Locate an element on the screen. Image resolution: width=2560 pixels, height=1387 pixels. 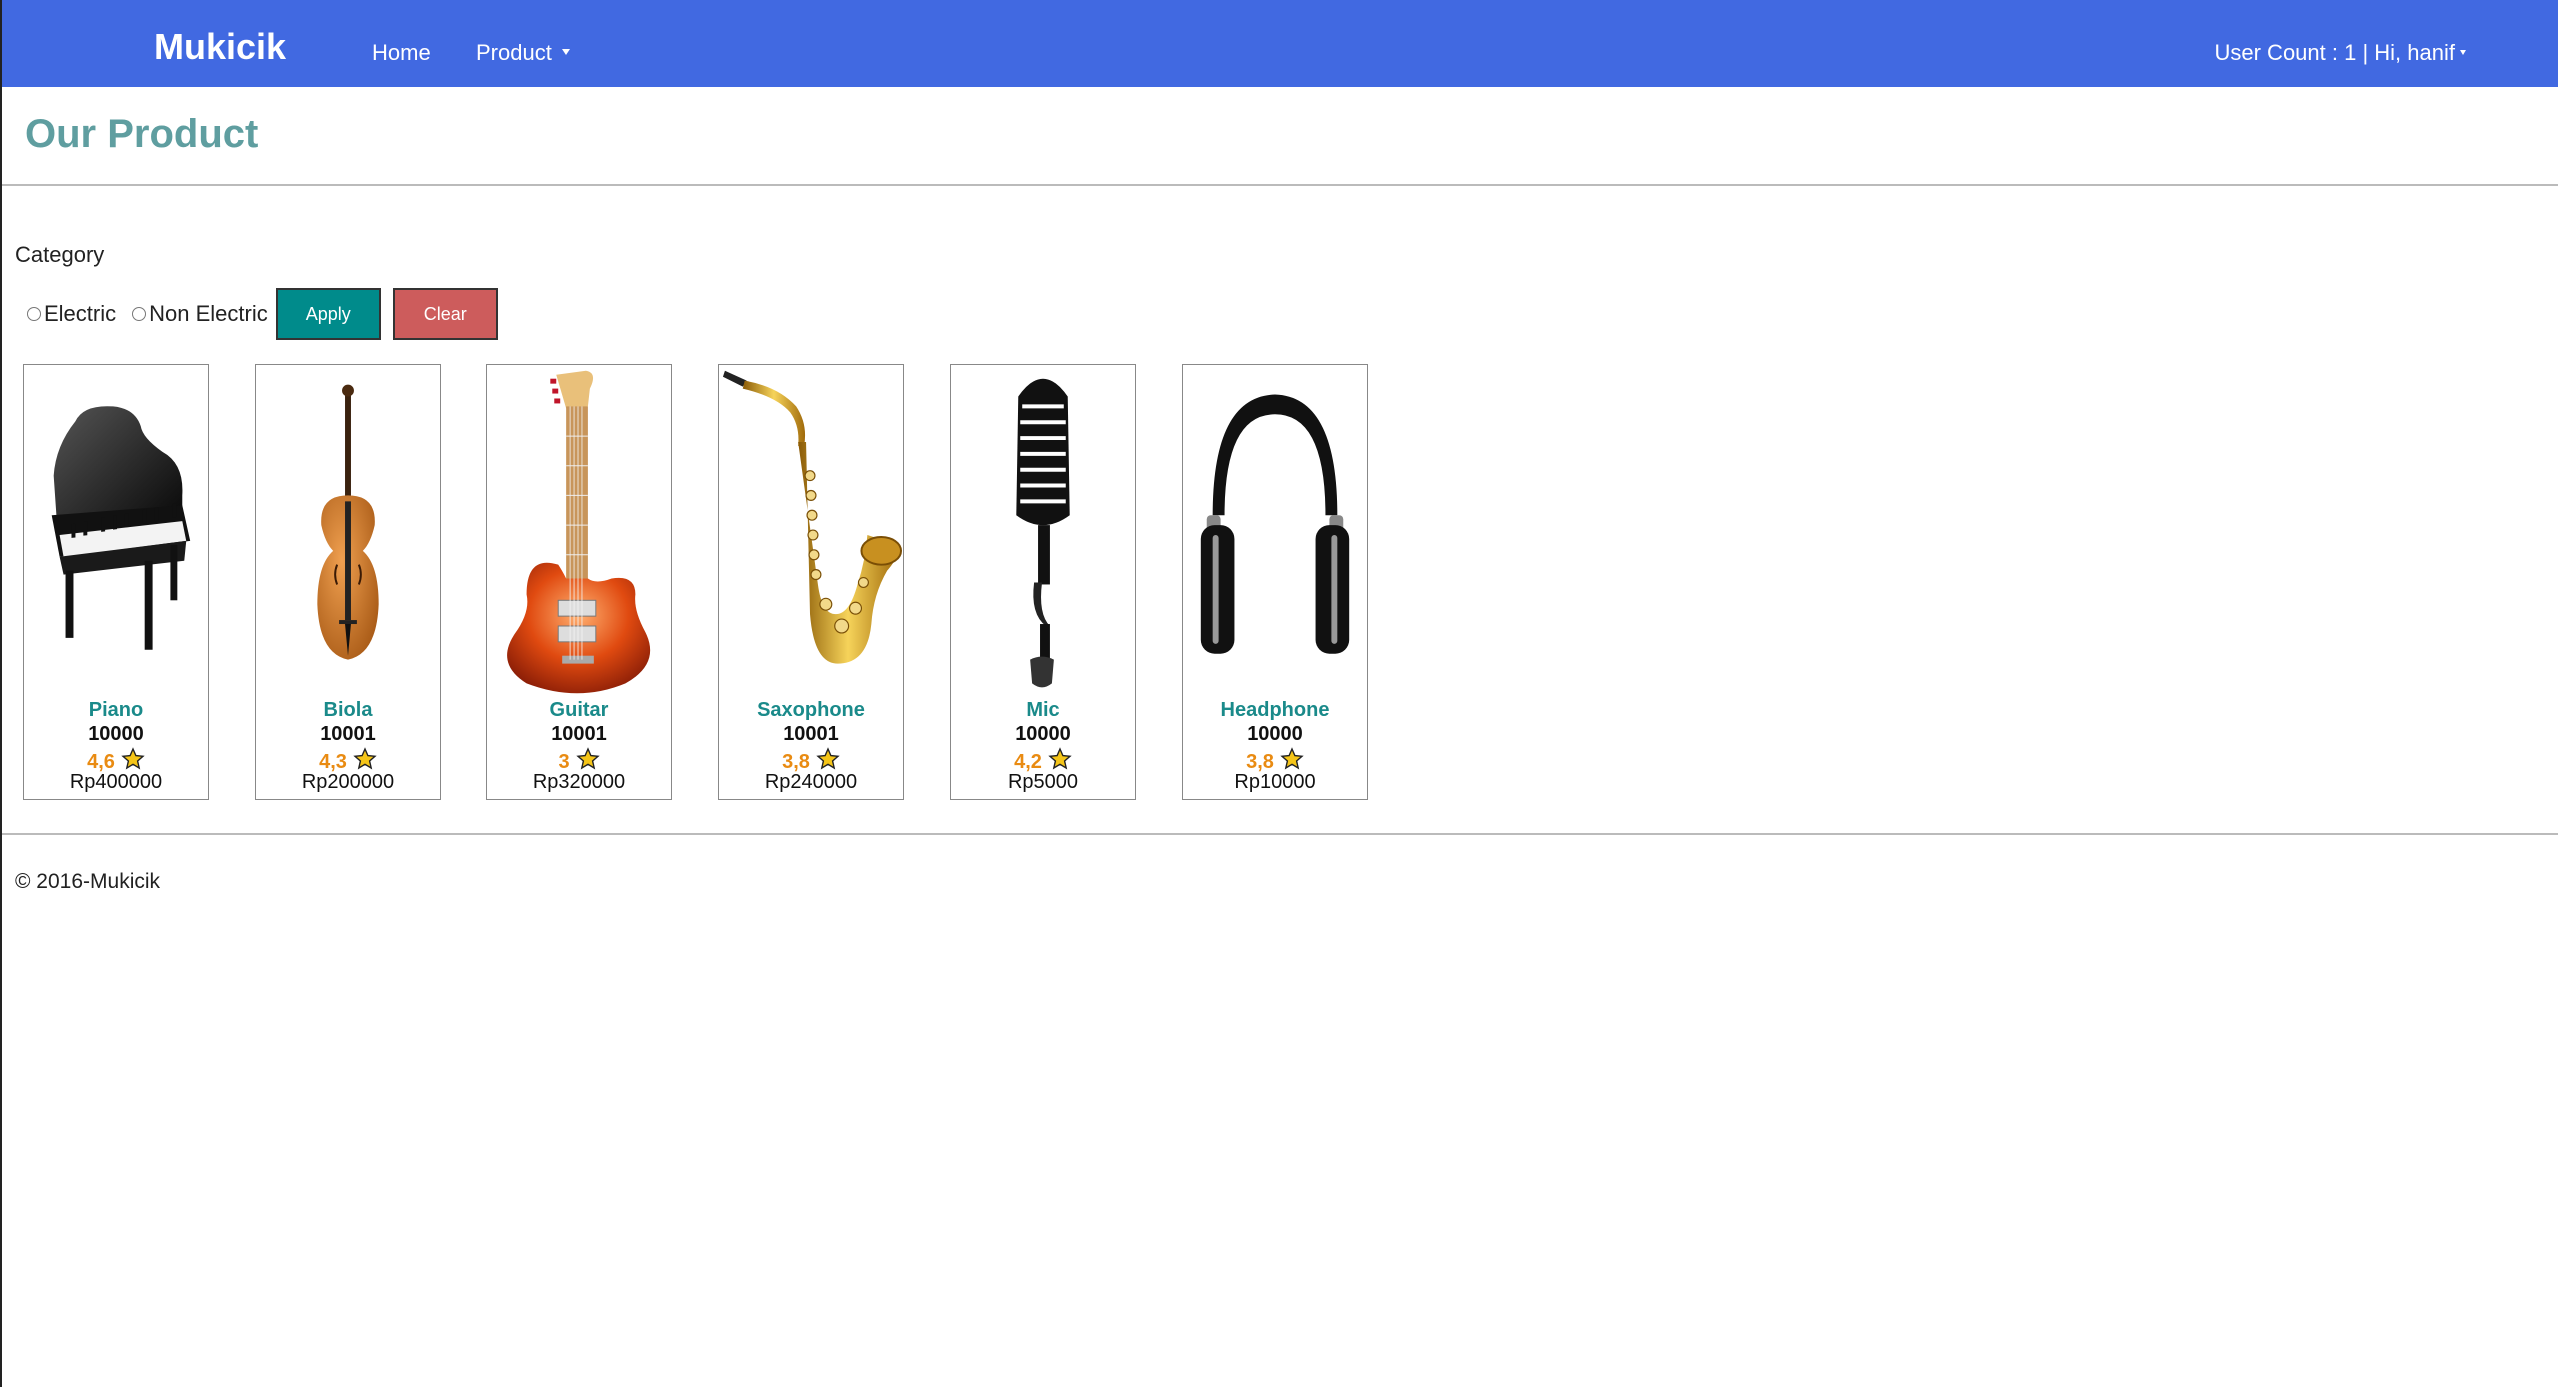
product-price: Rp240000 is located at coordinates (811, 782).